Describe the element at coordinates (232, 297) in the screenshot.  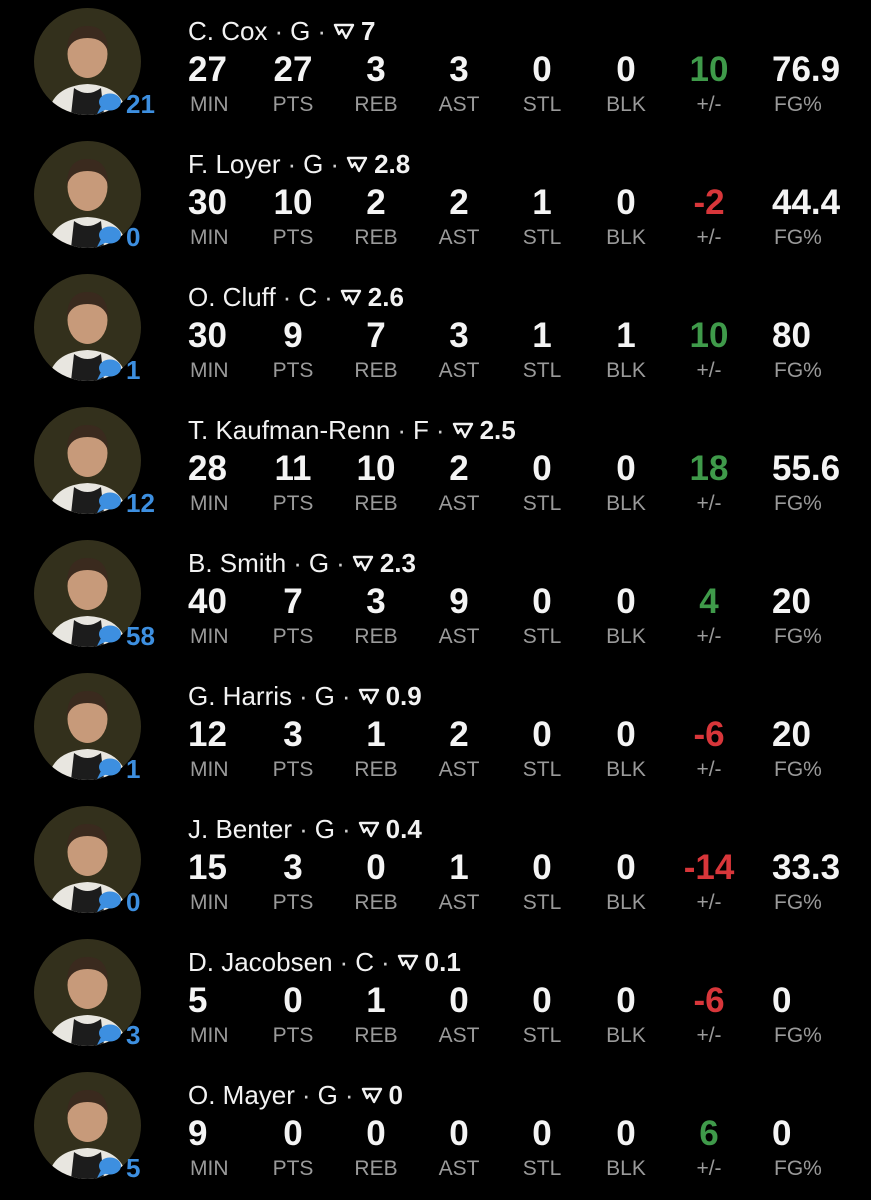
I see `player-name: O. Cluff` at that location.